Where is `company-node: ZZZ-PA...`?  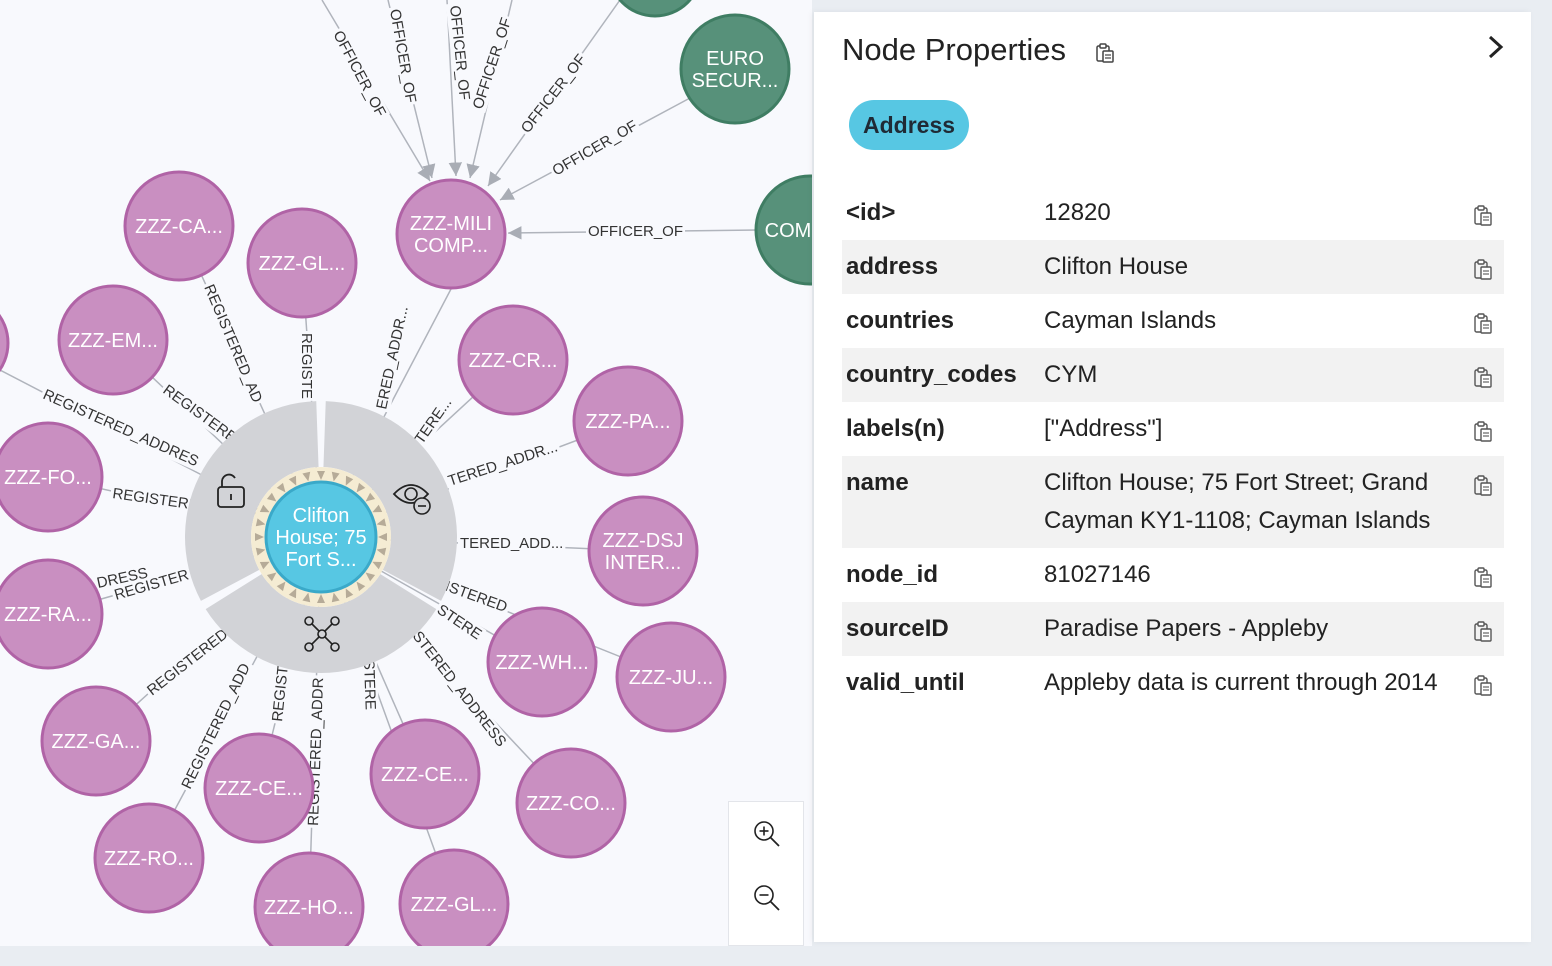
company-node: ZZZ-PA... is located at coordinates (628, 421).